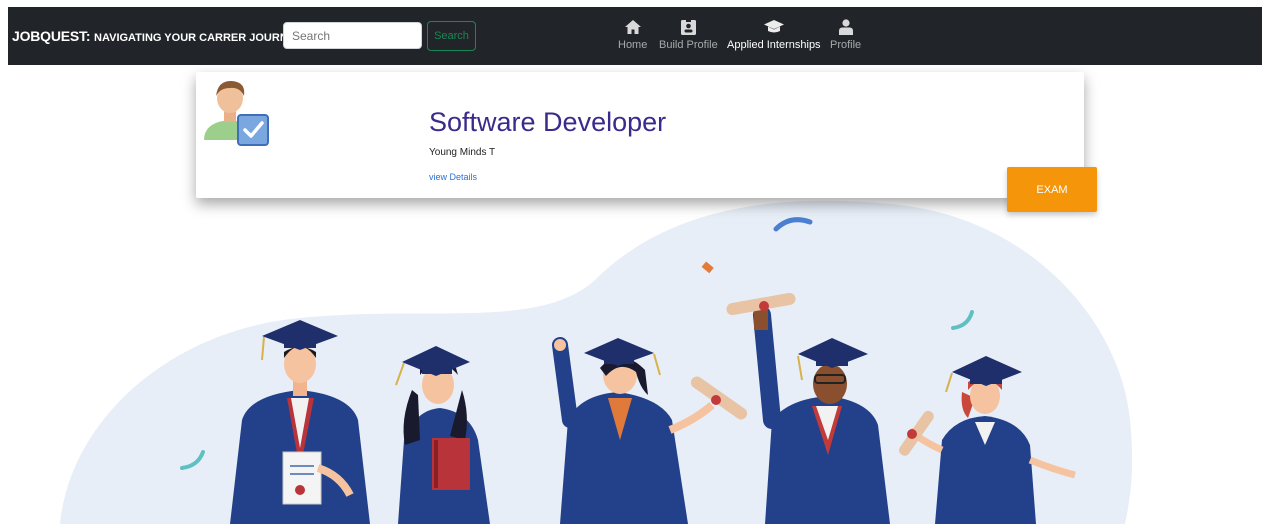 This screenshot has height=524, width=1270. I want to click on nav-label-build-profile: Build Profile, so click(688, 45).